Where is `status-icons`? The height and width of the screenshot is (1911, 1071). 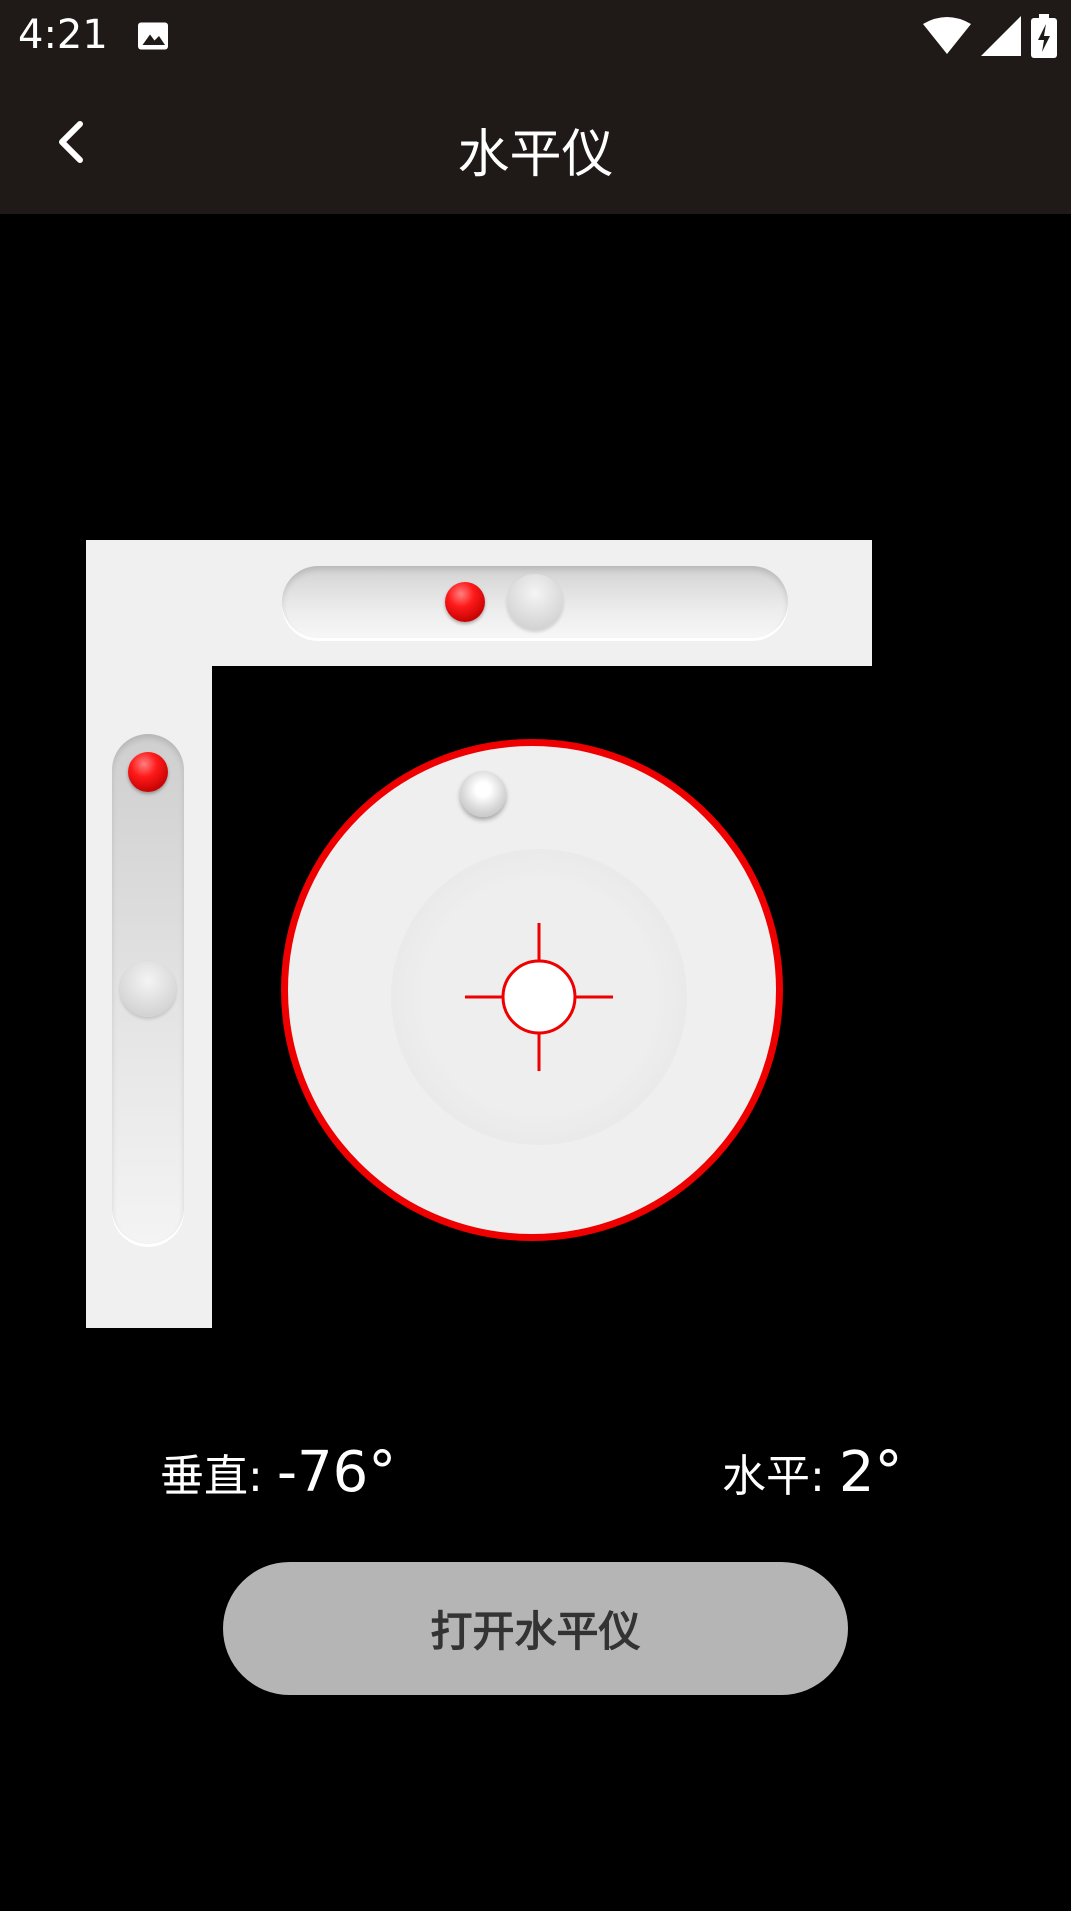
status-icons is located at coordinates (990, 36).